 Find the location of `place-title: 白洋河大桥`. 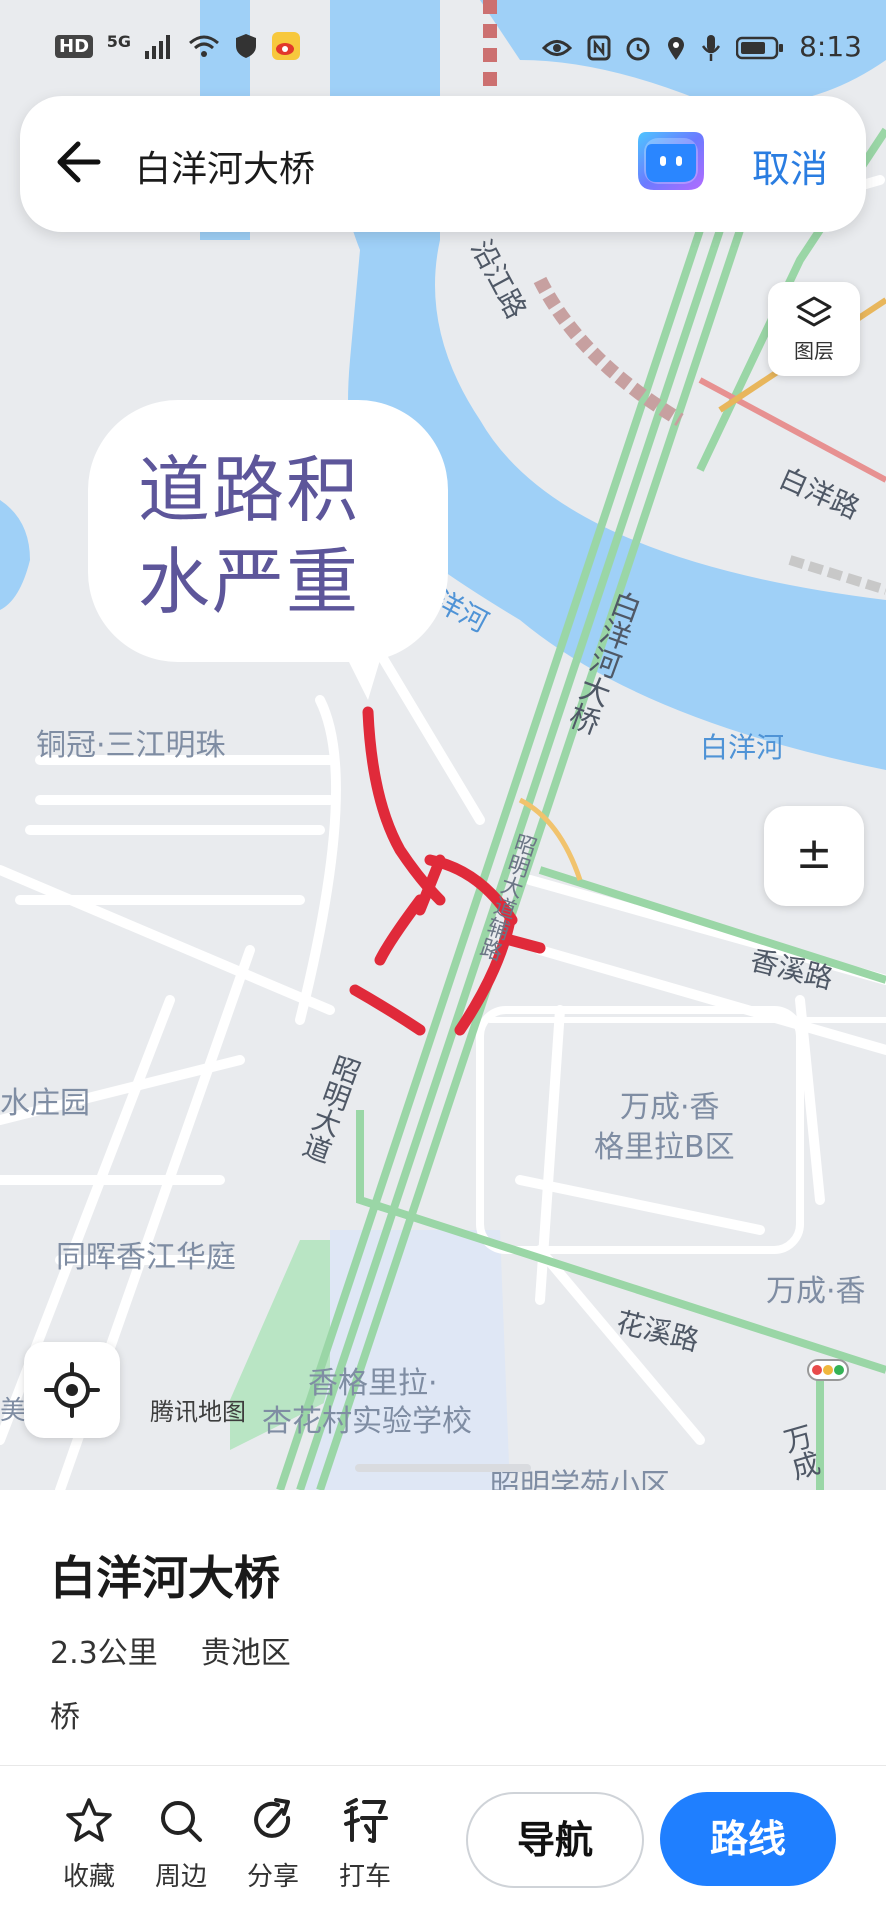

place-title: 白洋河大桥 is located at coordinates (165, 1578).